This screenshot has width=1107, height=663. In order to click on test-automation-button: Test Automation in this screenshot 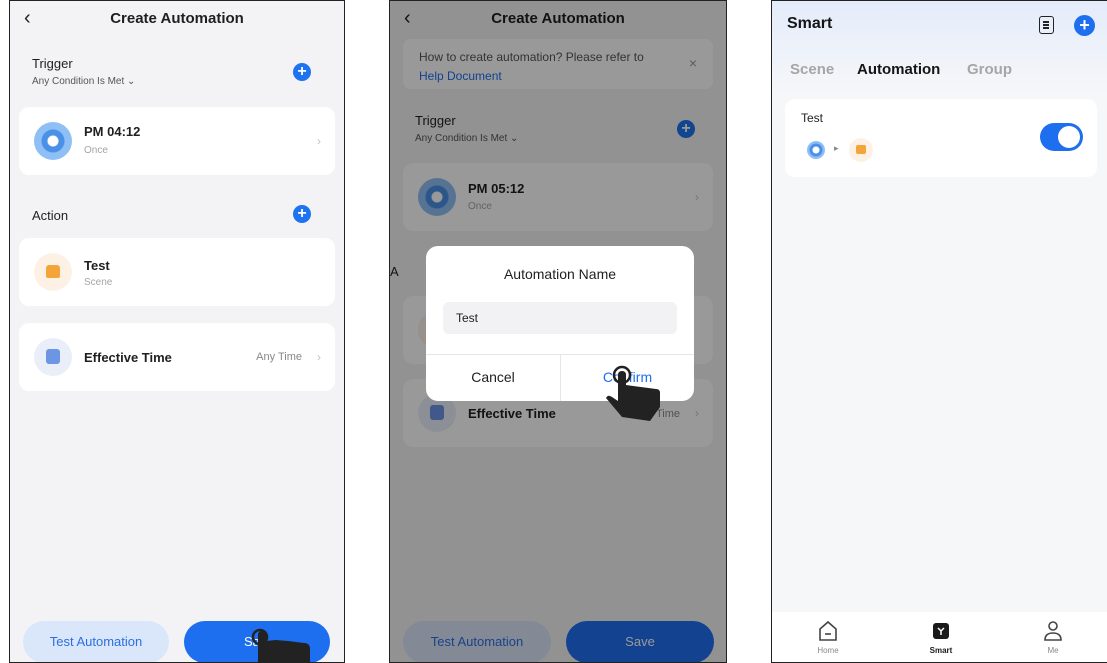, I will do `click(96, 641)`.